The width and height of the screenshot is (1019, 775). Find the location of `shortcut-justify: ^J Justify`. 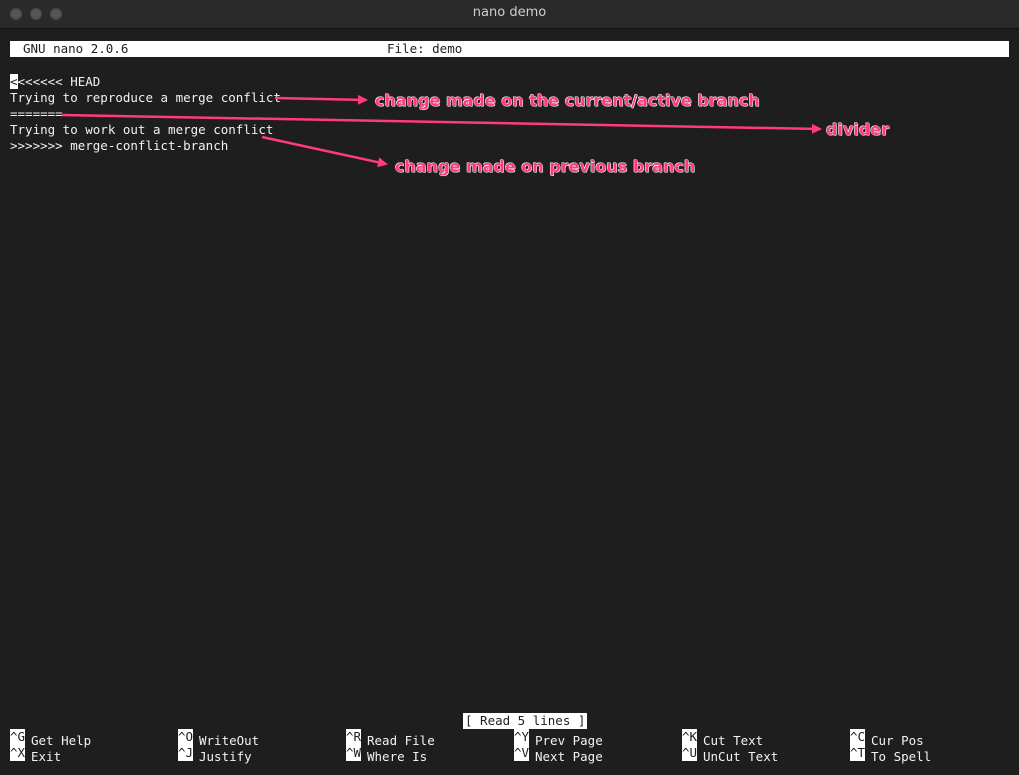

shortcut-justify: ^J Justify is located at coordinates (215, 754).